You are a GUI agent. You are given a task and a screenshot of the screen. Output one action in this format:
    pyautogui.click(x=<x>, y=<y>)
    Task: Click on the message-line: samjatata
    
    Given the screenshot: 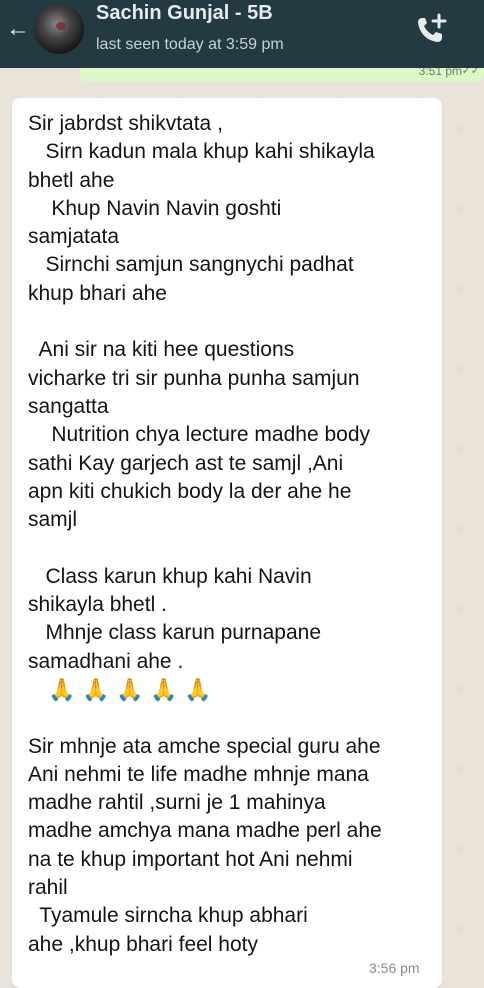 What is the action you would take?
    pyautogui.click(x=74, y=237)
    